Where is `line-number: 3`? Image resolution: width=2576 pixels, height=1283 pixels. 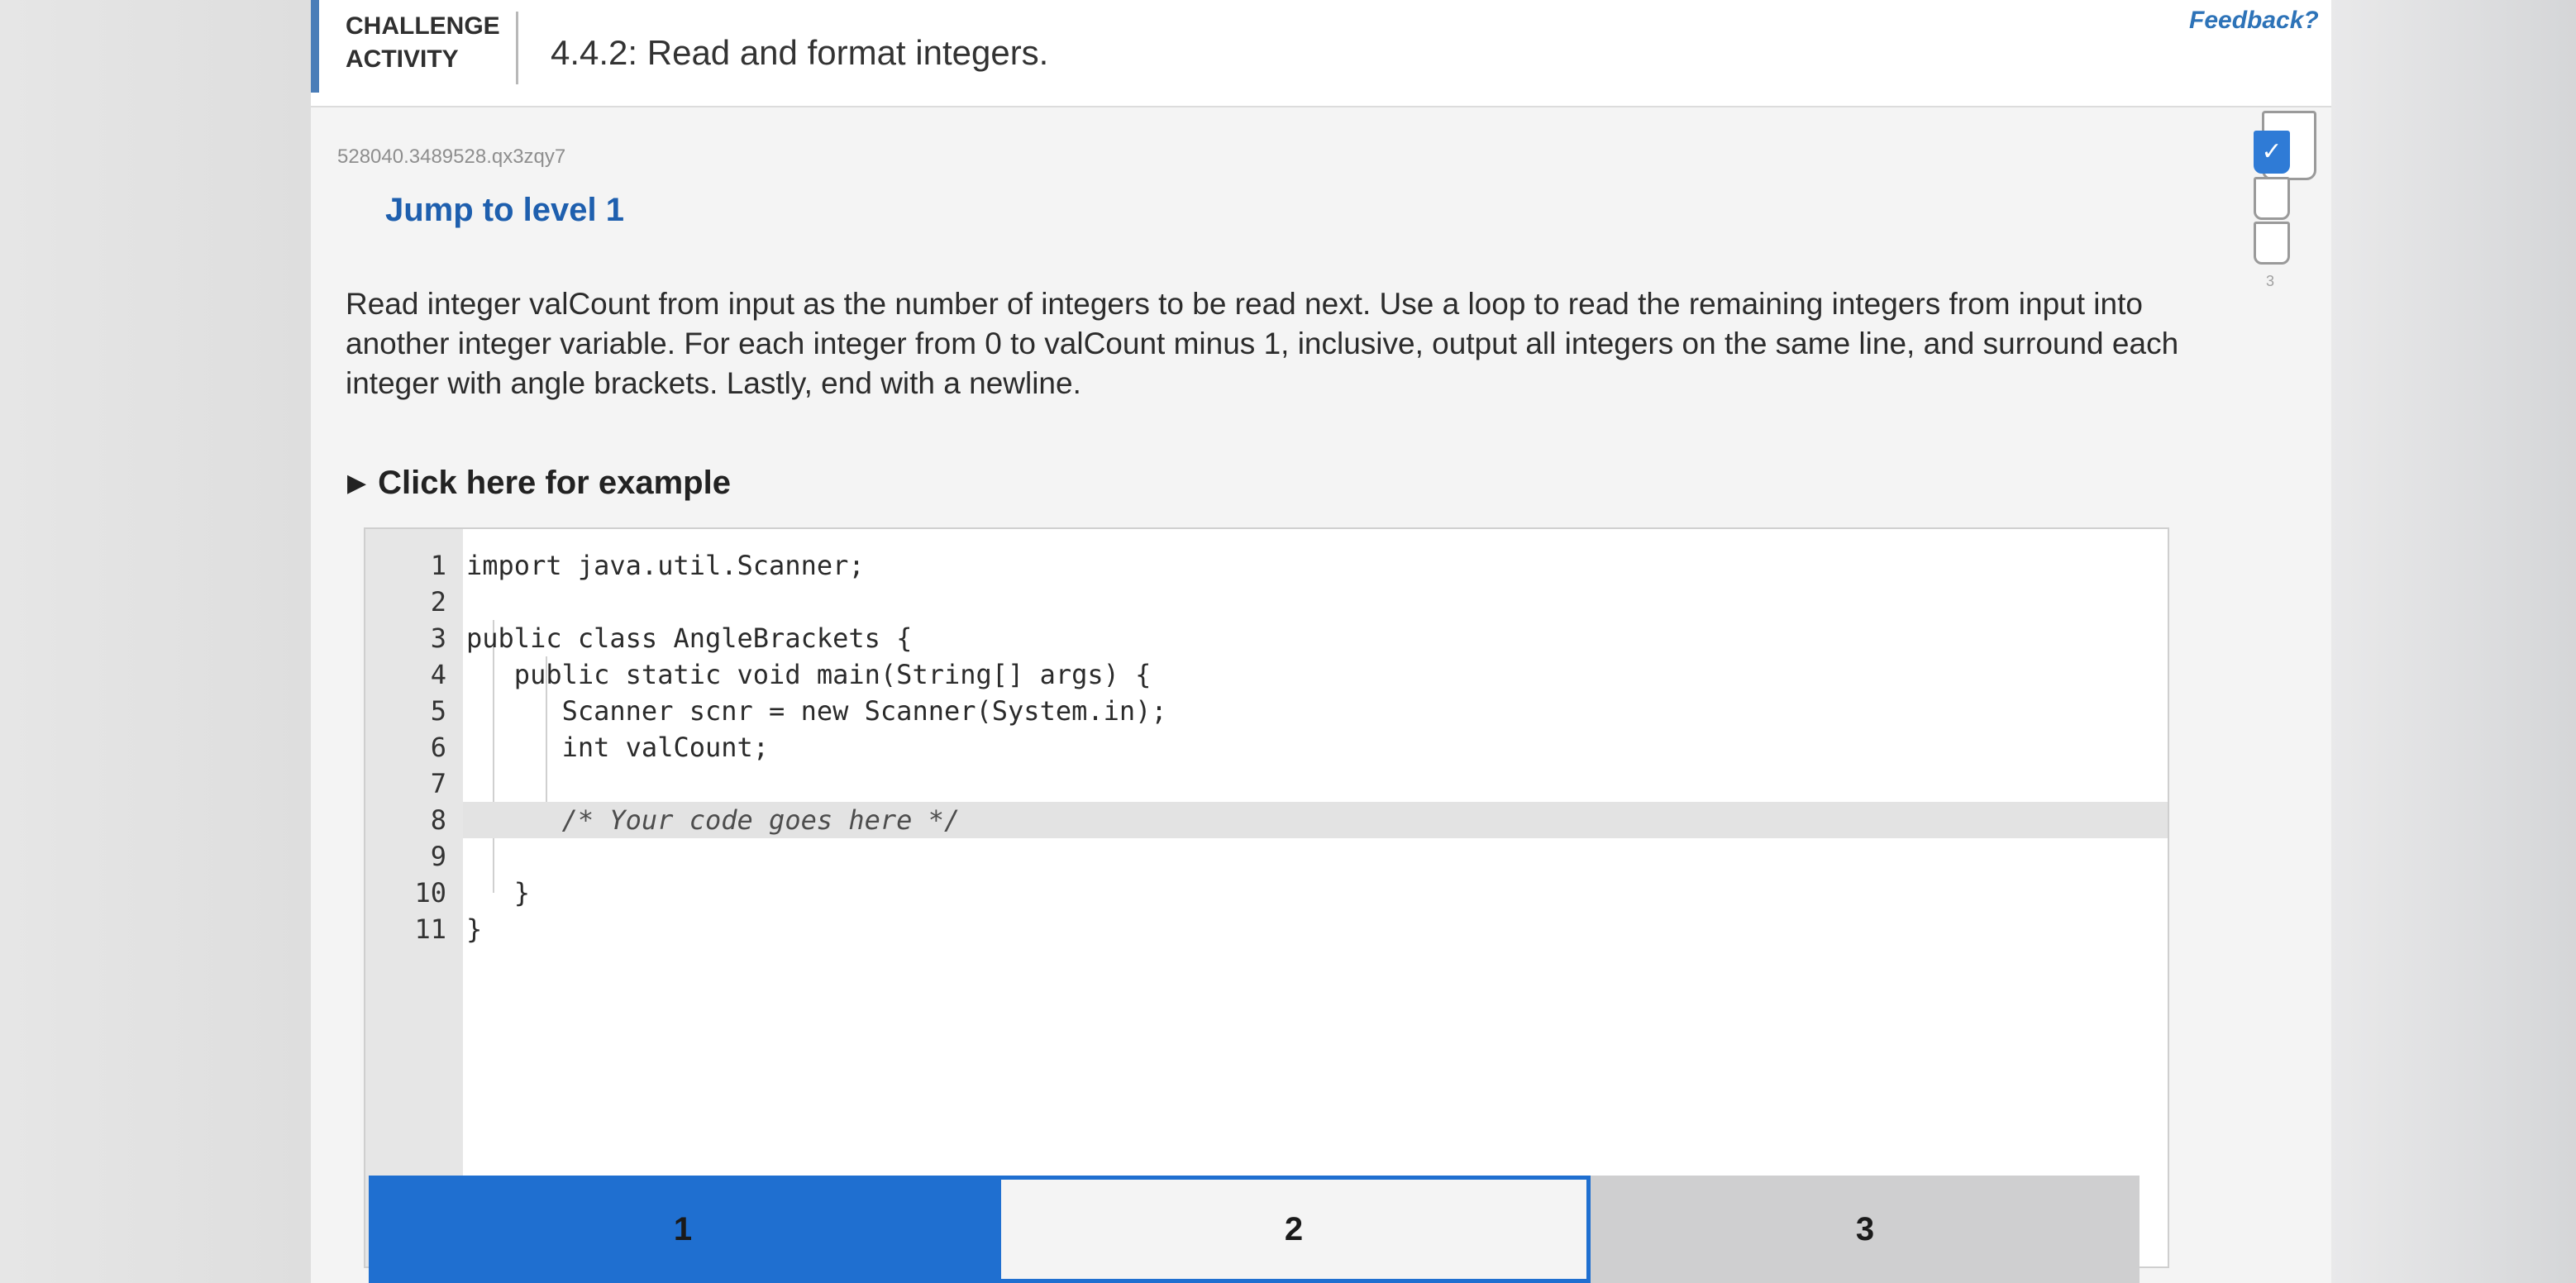
line-number: 3 is located at coordinates (438, 638).